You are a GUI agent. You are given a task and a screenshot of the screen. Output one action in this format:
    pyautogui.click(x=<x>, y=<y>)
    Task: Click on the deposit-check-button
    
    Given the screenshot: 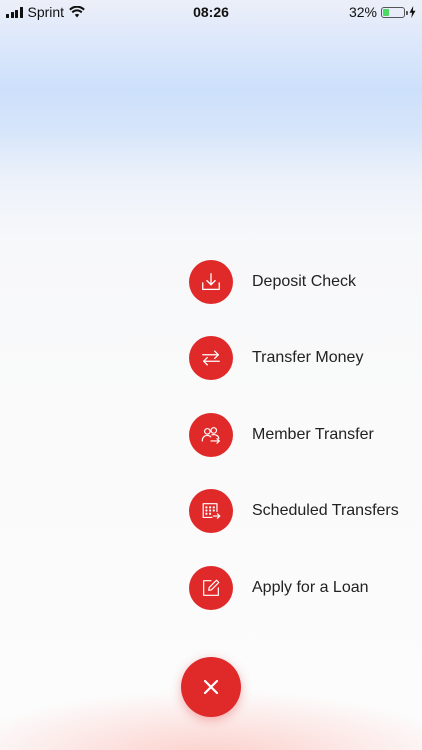 What is the action you would take?
    pyautogui.click(x=211, y=282)
    